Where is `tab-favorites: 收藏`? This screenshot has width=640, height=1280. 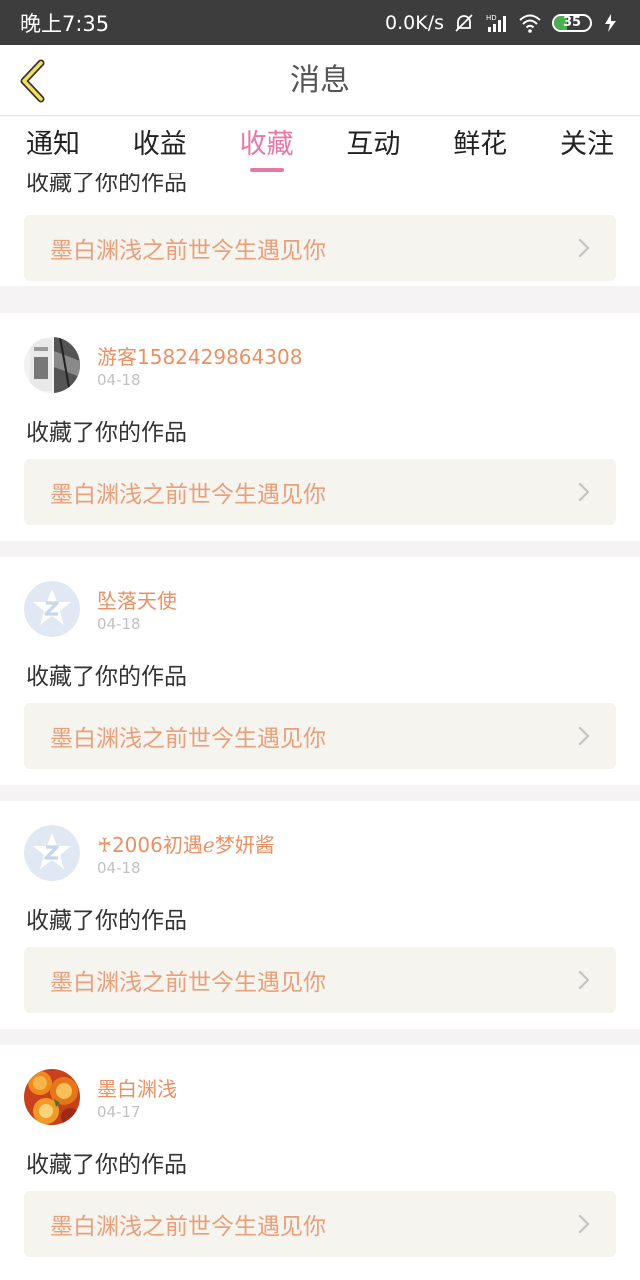 tab-favorites: 收藏 is located at coordinates (267, 145).